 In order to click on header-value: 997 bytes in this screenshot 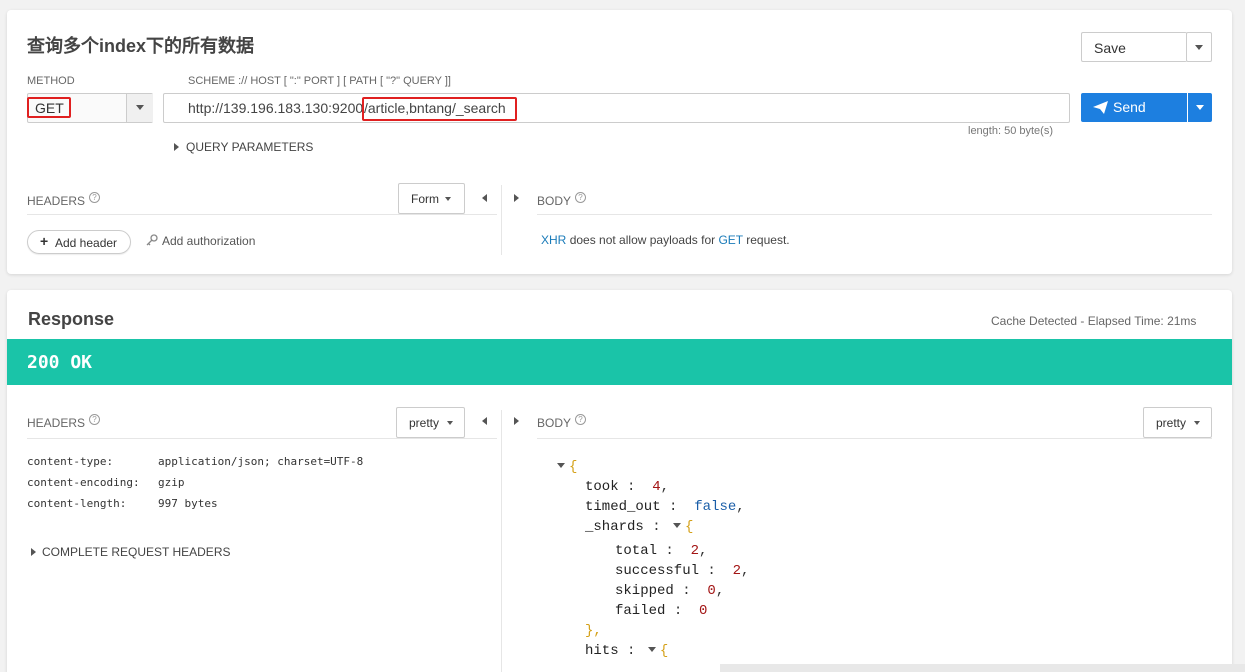, I will do `click(188, 503)`.